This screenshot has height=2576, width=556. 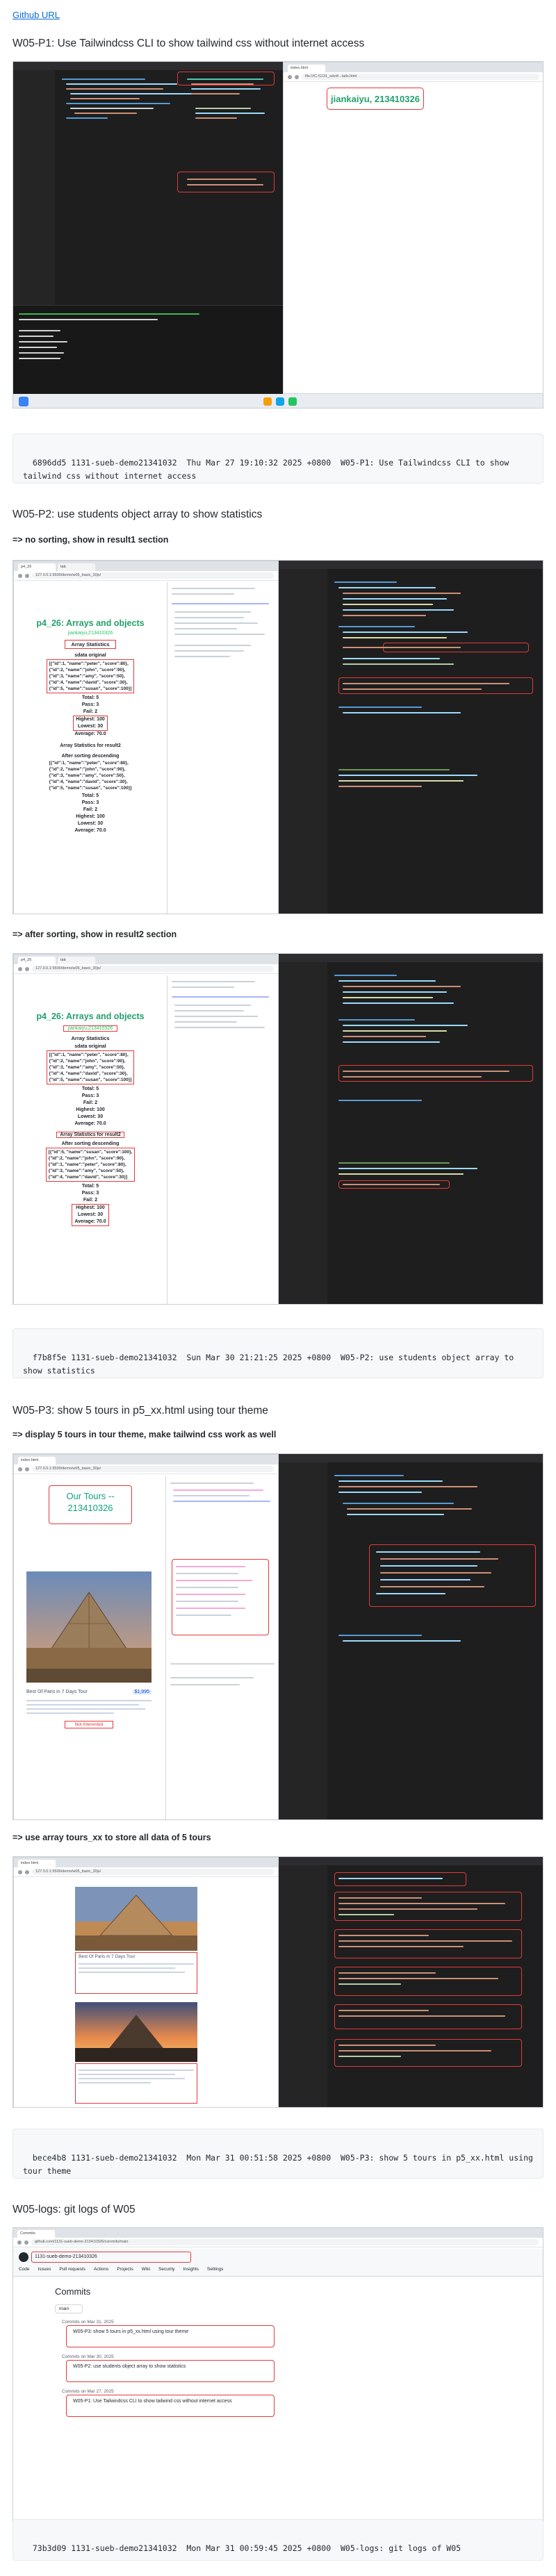 What do you see at coordinates (420, 77) in the screenshot?
I see `address-bar: file:///C:/1131_sdvd/...tails.html` at bounding box center [420, 77].